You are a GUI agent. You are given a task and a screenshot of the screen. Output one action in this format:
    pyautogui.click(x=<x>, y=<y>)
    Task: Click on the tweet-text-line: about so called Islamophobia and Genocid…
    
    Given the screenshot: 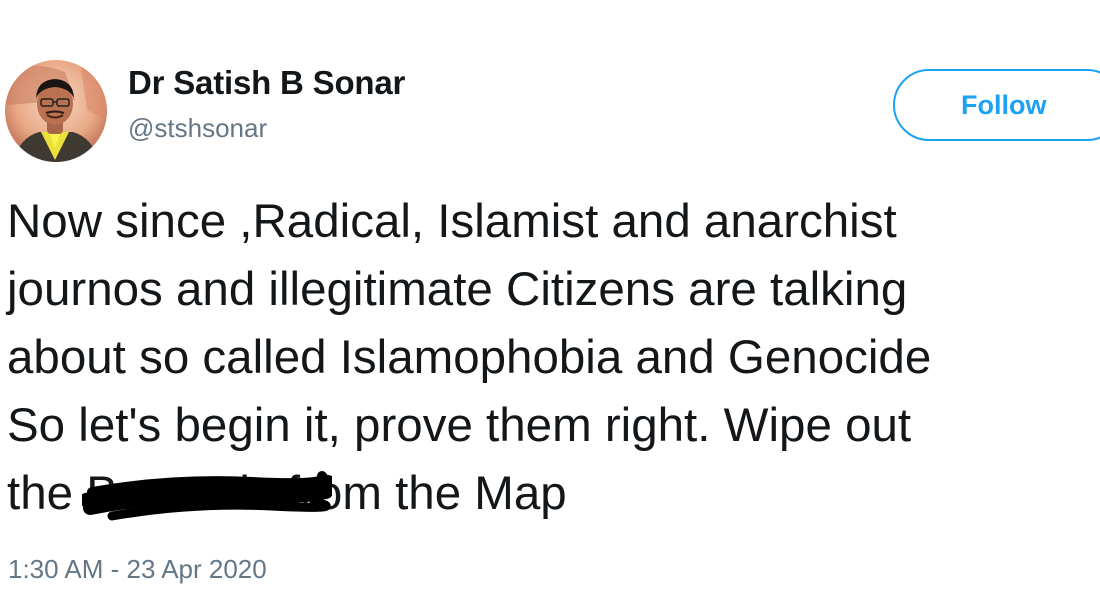 What is the action you would take?
    pyautogui.click(x=469, y=357)
    